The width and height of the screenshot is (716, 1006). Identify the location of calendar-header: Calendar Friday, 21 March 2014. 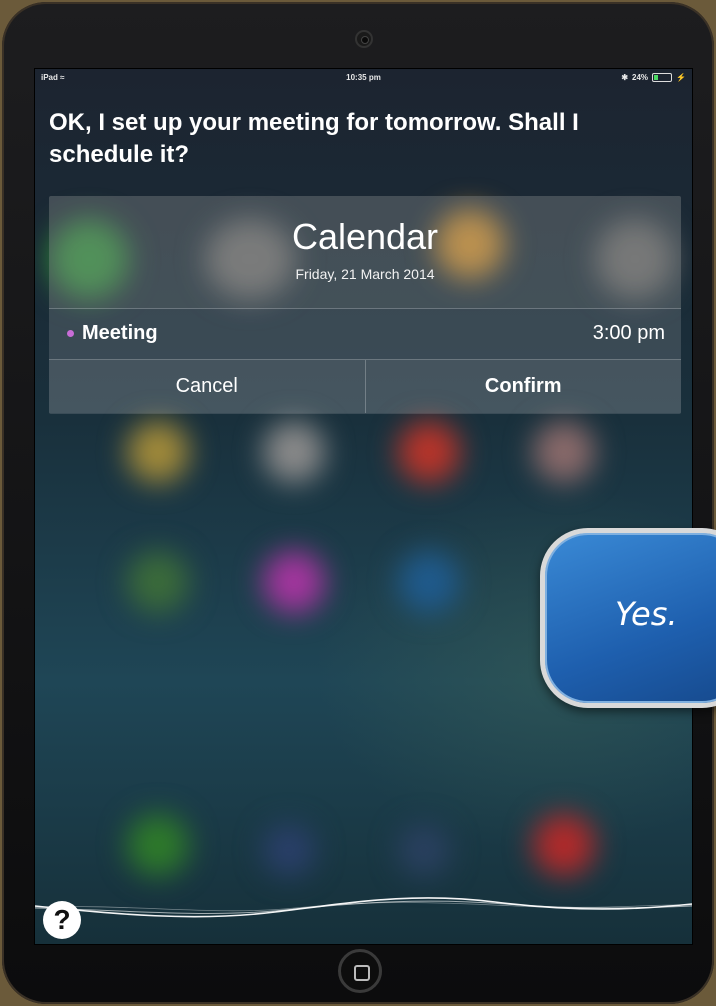
(365, 252).